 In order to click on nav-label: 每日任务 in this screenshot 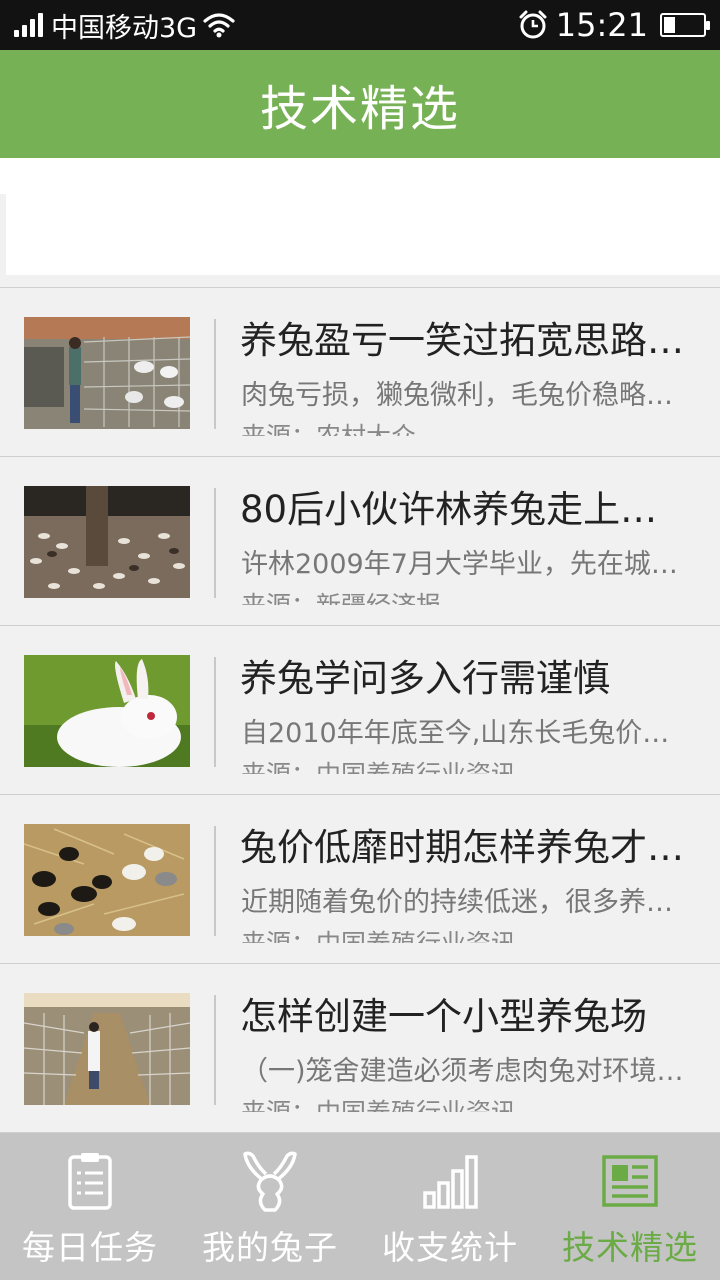, I will do `click(90, 1247)`.